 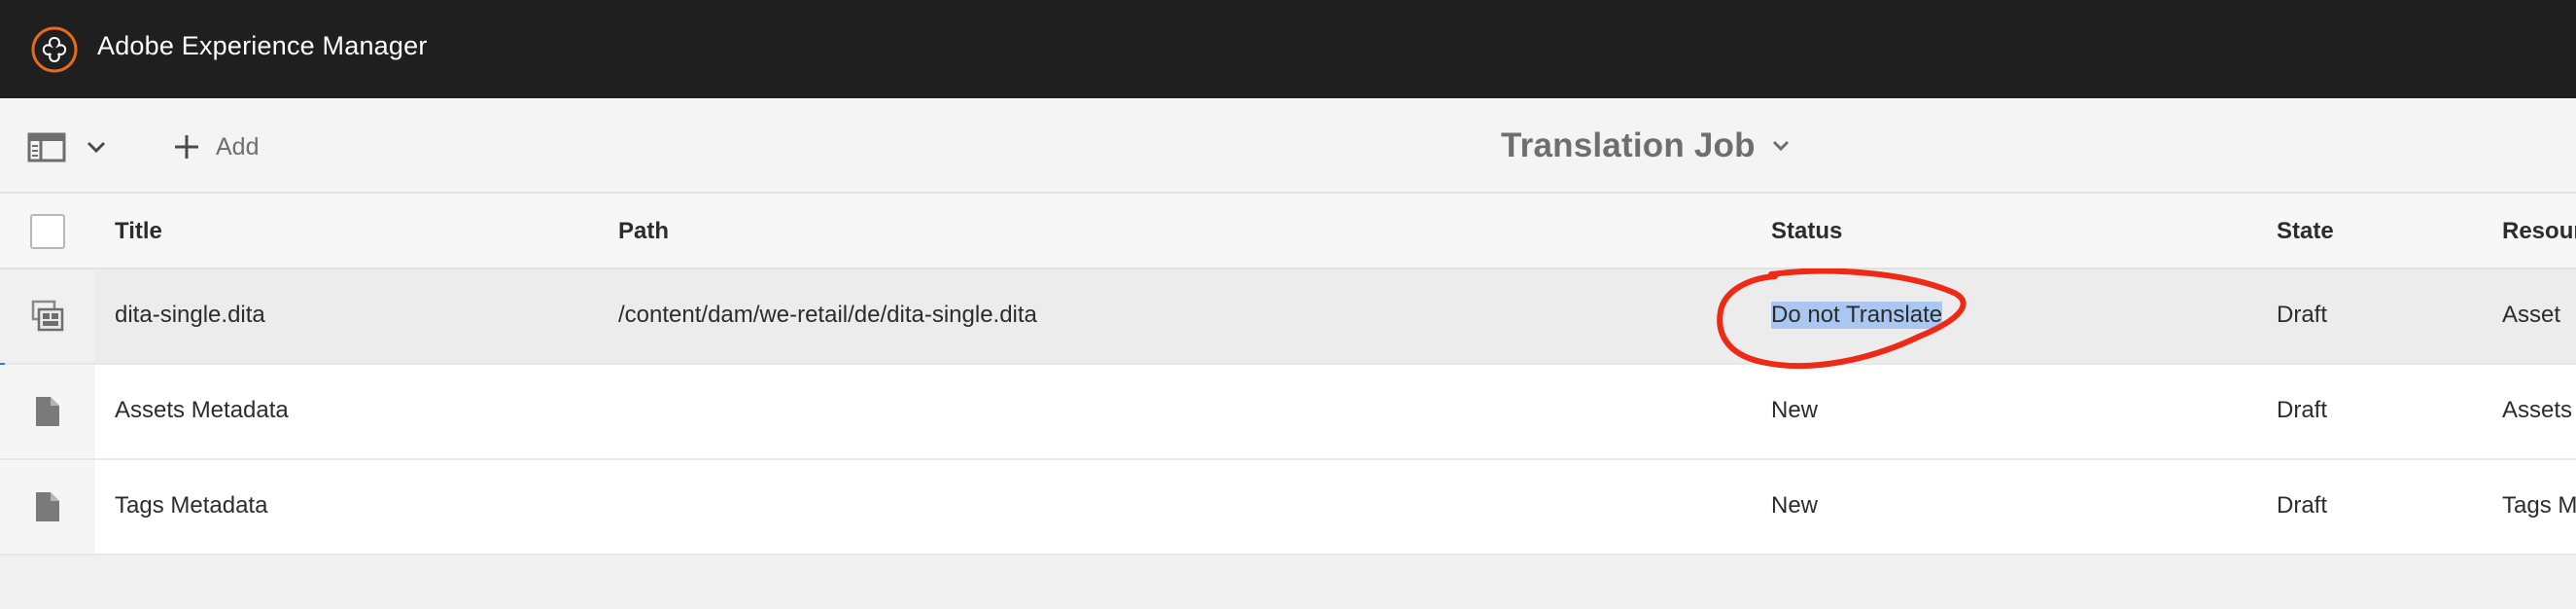 I want to click on rail-toggle-button, so click(x=68, y=147).